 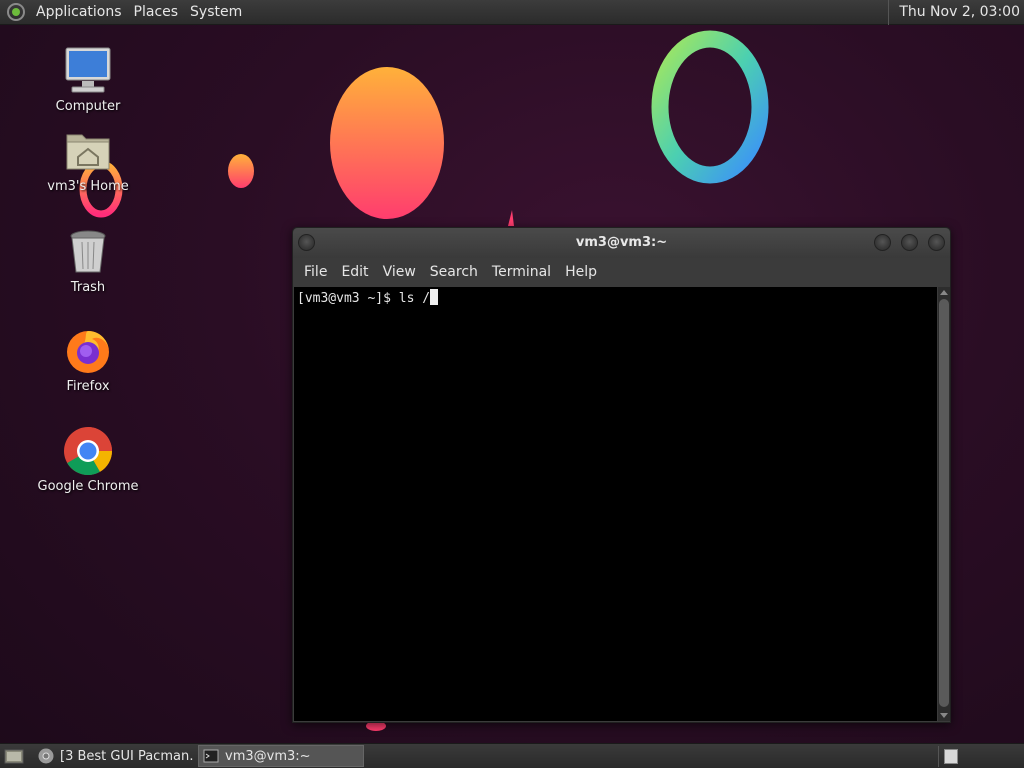 What do you see at coordinates (981, 756) in the screenshot?
I see `workspace-switcher` at bounding box center [981, 756].